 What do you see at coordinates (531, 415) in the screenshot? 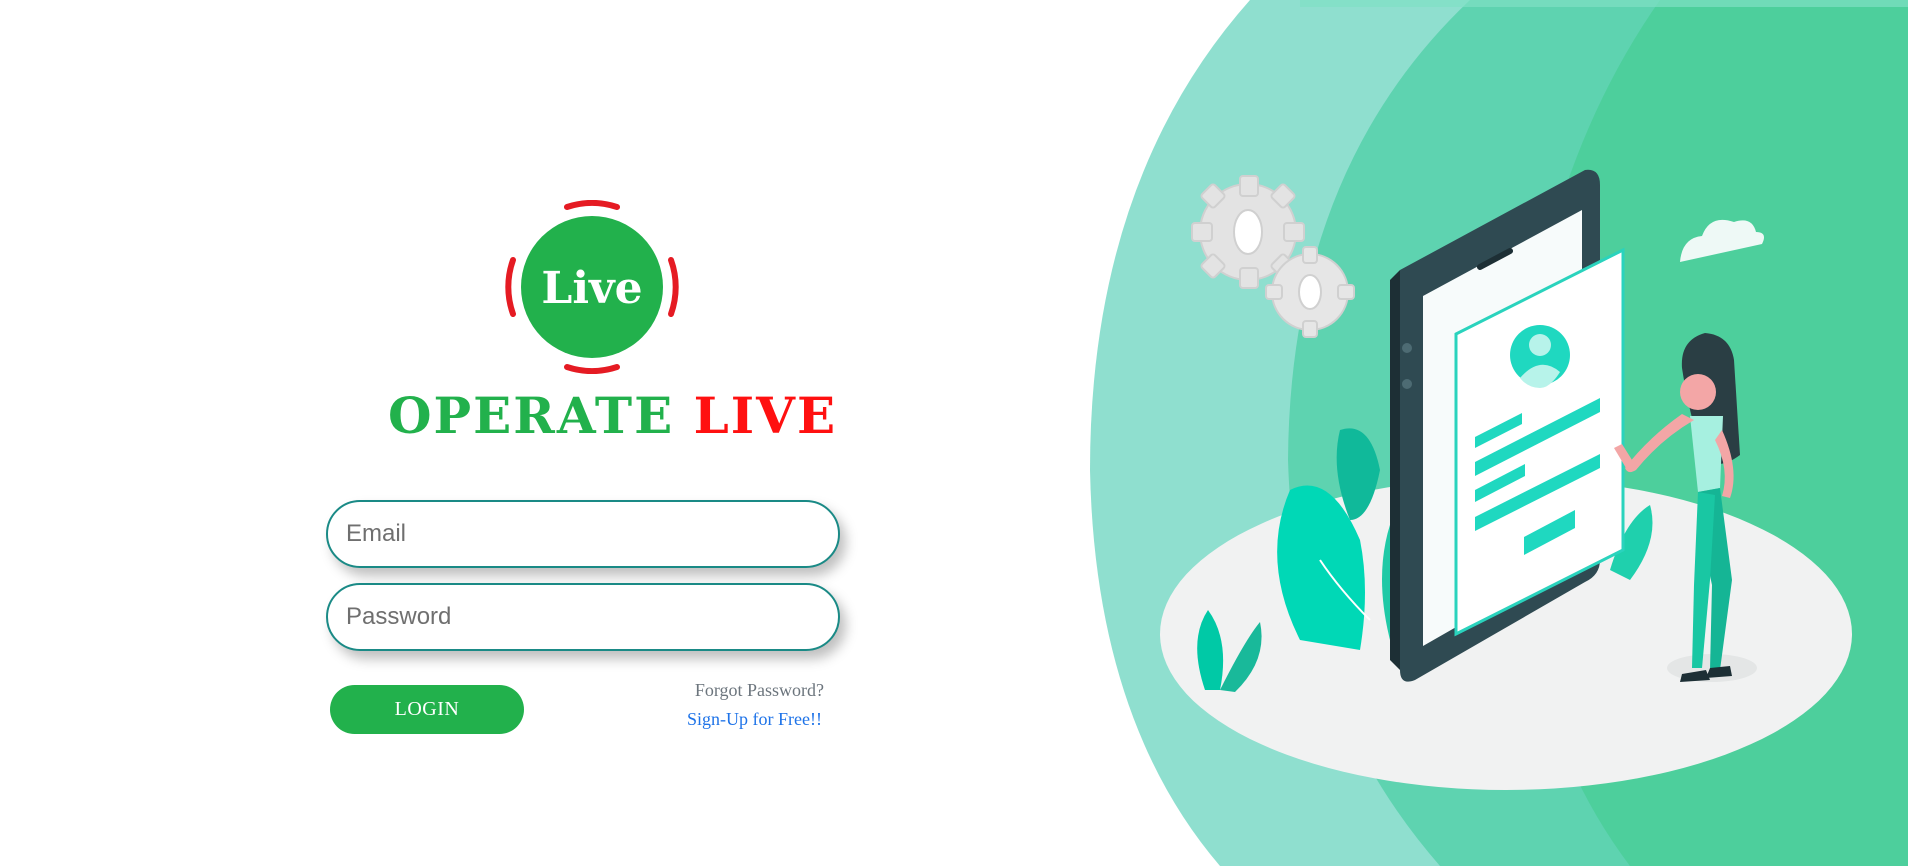
I see `brand-word-operate: OPERATE` at bounding box center [531, 415].